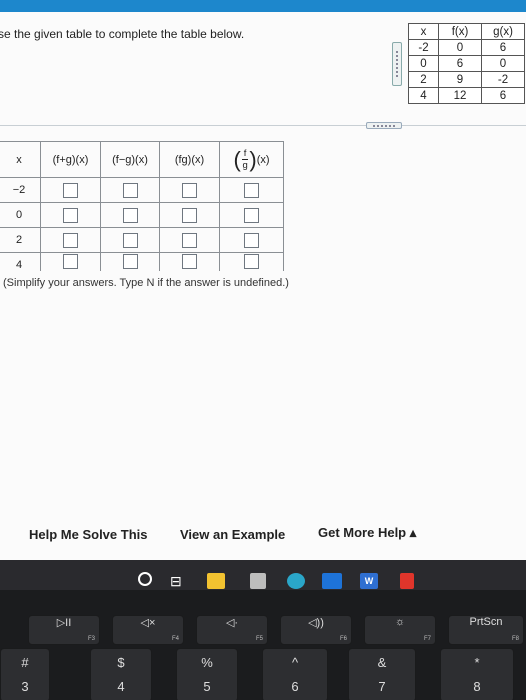 The height and width of the screenshot is (700, 526). What do you see at coordinates (295, 674) in the screenshot?
I see `key-6: ^ 6` at bounding box center [295, 674].